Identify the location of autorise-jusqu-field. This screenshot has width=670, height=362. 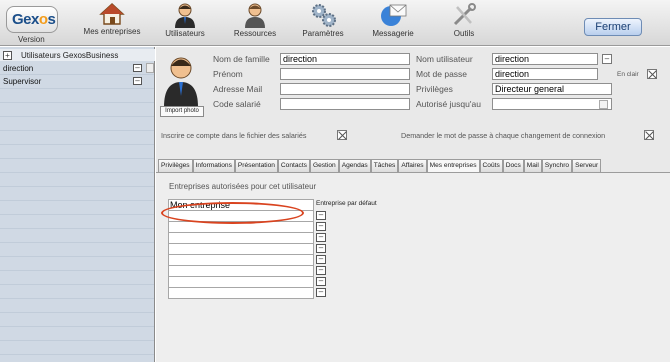
(552, 104).